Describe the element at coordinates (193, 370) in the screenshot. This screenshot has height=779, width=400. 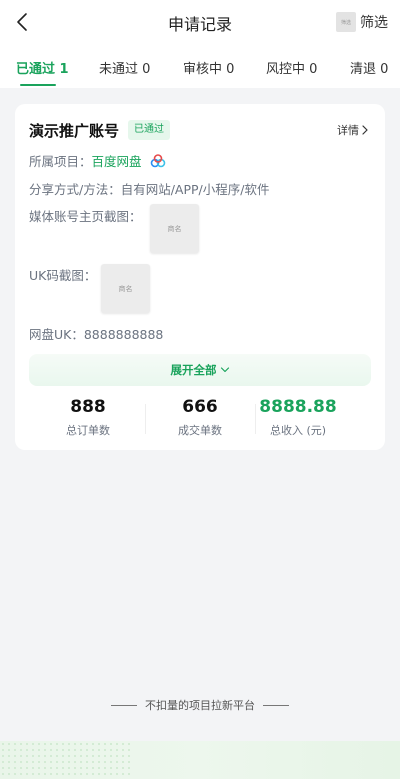
I see `expand-label: 展开全部` at that location.